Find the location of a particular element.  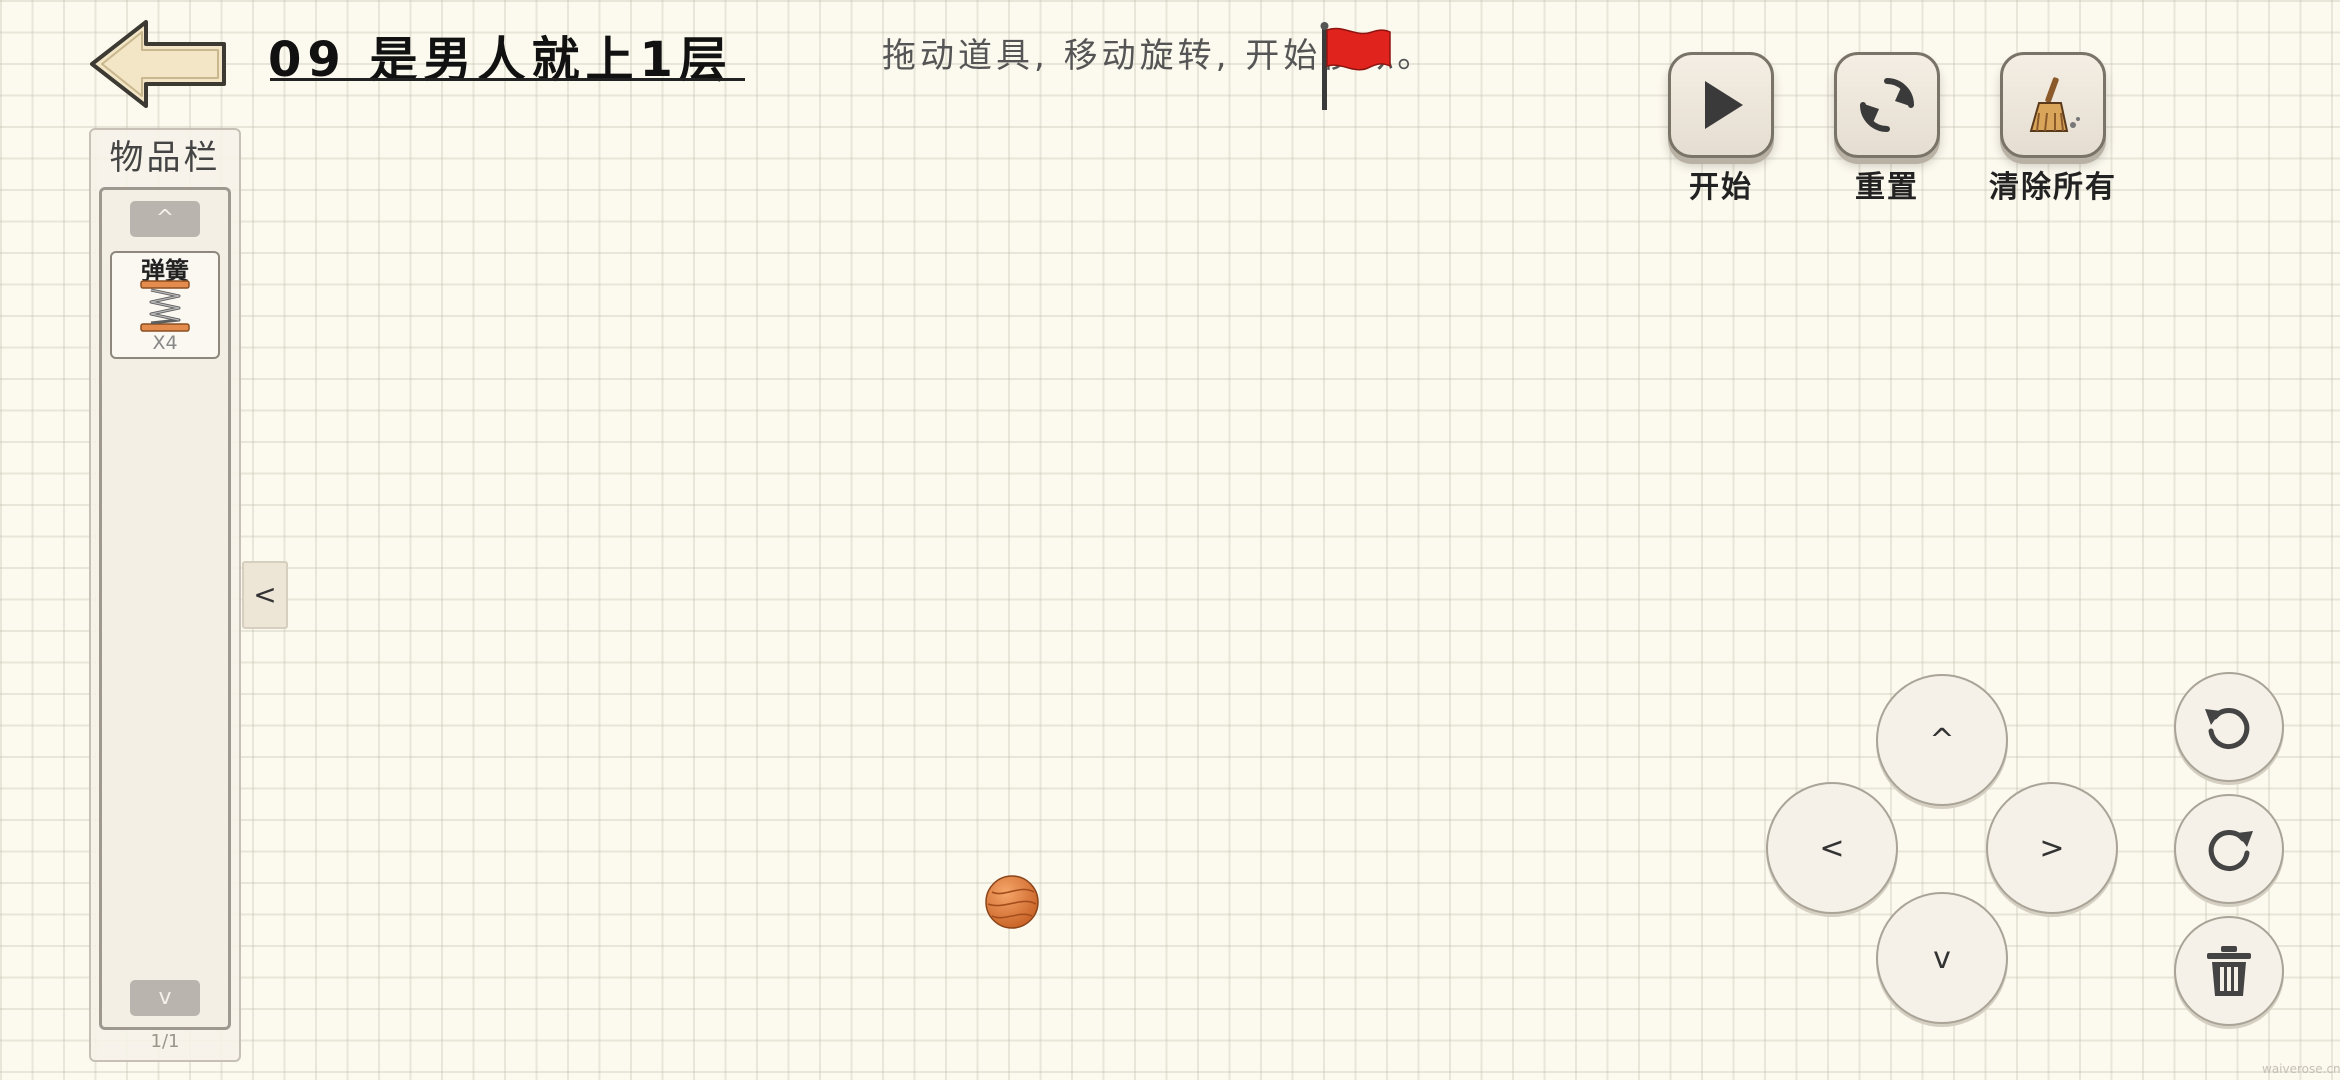

inventory-scroll-down-button: v is located at coordinates (165, 998).